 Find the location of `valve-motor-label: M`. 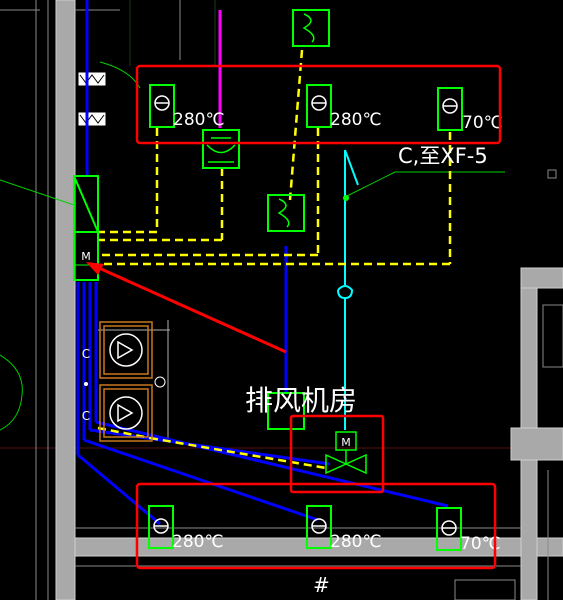

valve-motor-label: M is located at coordinates (346, 442).